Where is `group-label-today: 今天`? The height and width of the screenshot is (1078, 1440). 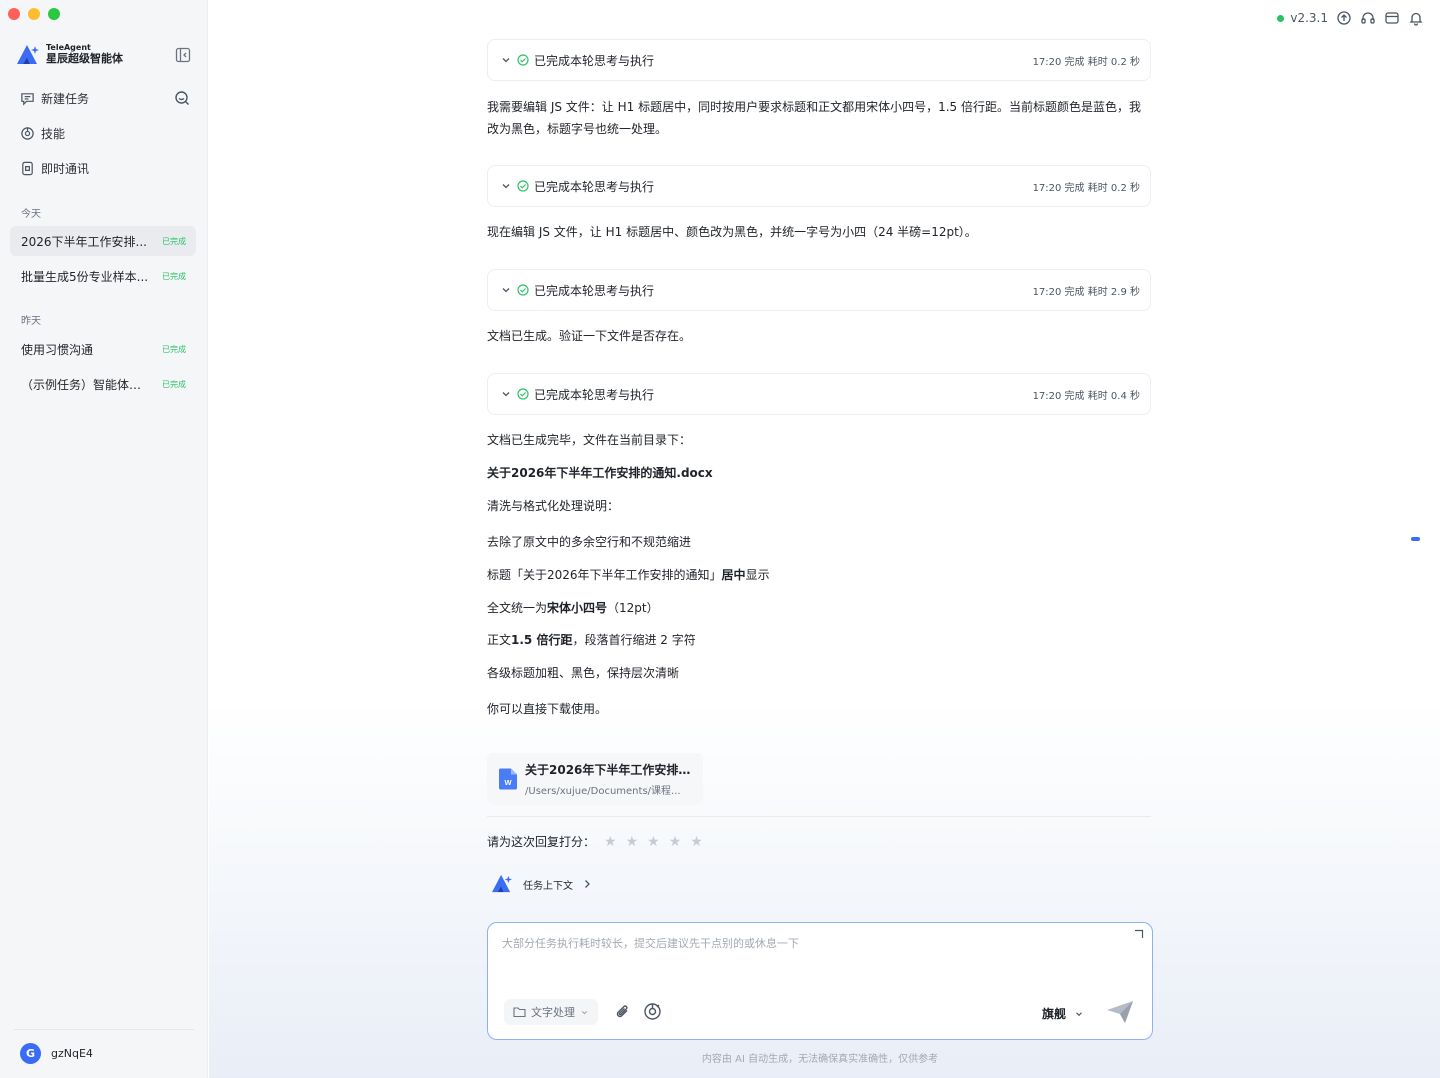
group-label-today: 今天 is located at coordinates (31, 214).